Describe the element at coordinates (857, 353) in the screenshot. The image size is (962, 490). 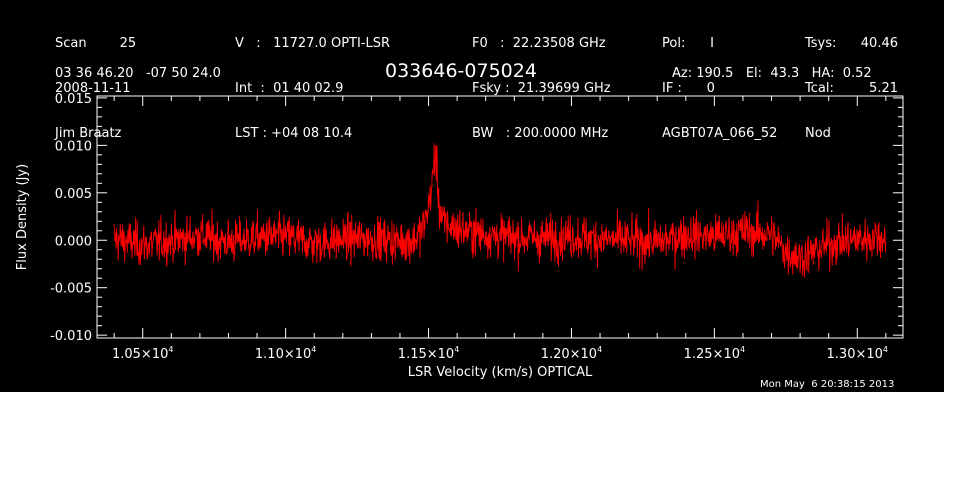
I see `x-tick-label: 1.30×104` at that location.